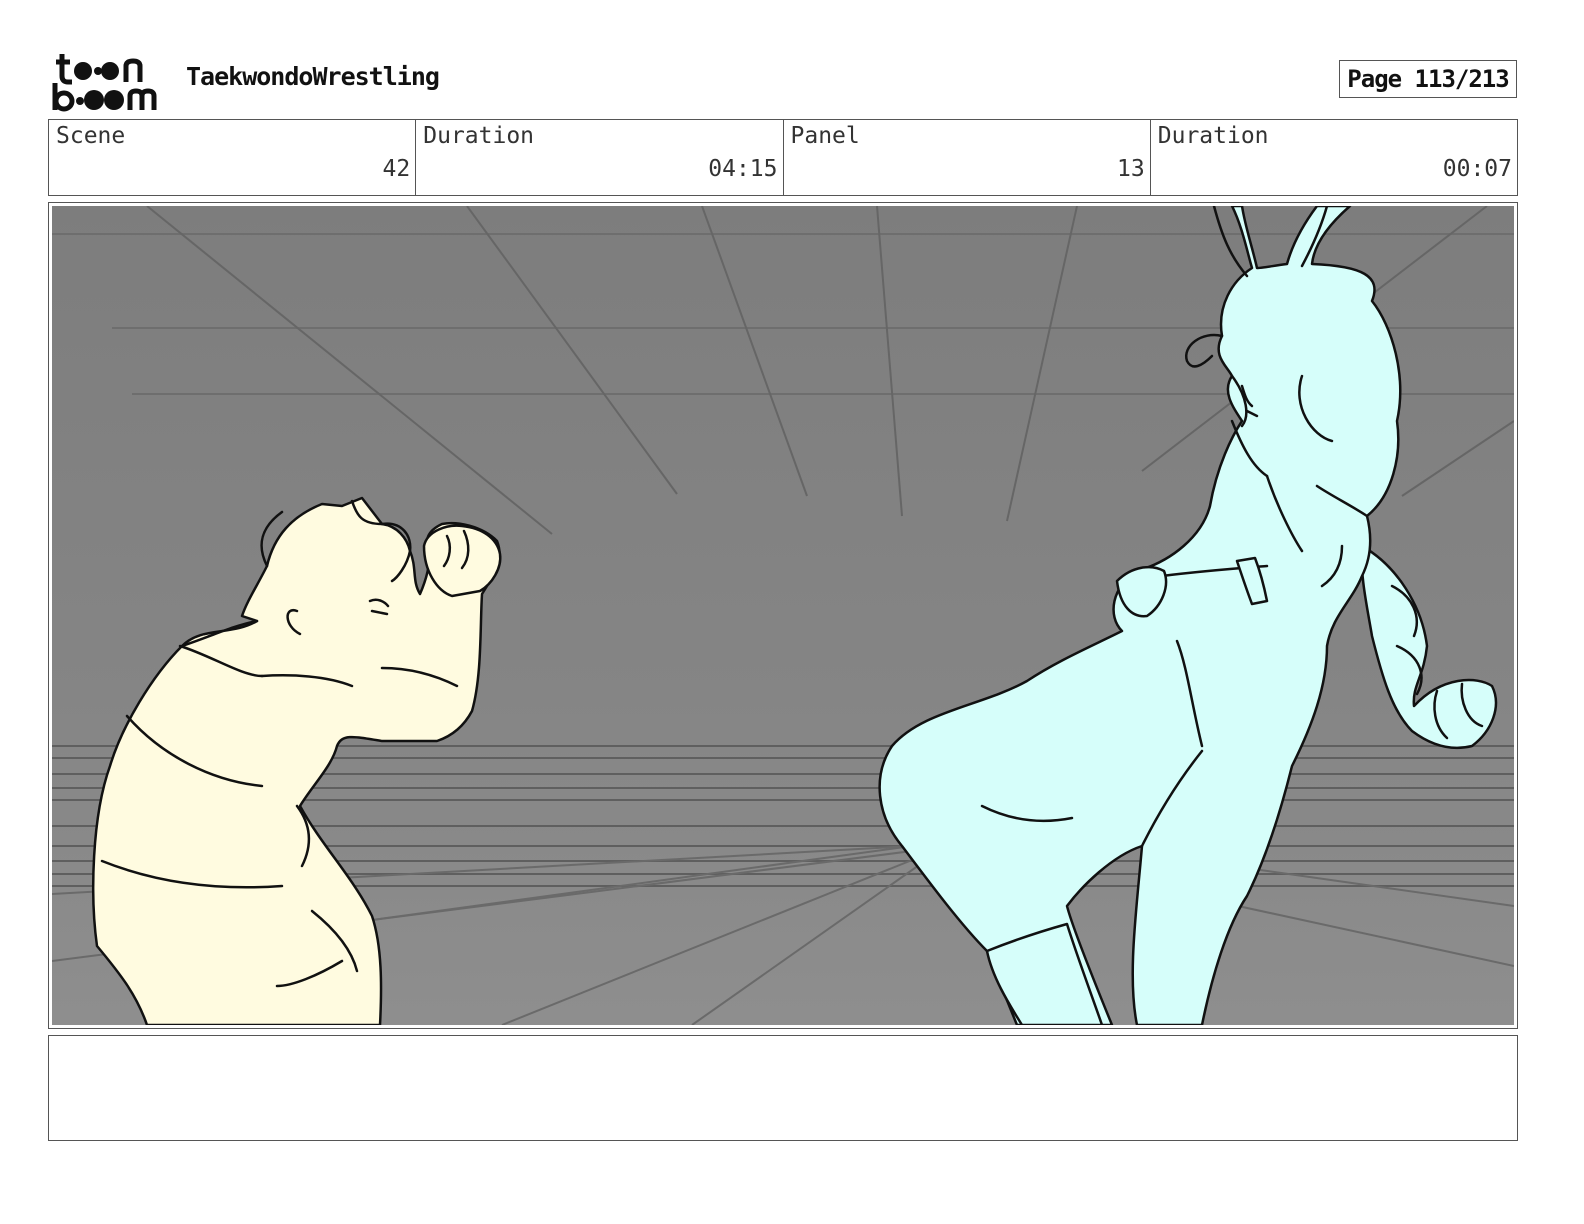 The height and width of the screenshot is (1224, 1584). What do you see at coordinates (1213, 136) in the screenshot?
I see `panel-duration-label: Duration` at bounding box center [1213, 136].